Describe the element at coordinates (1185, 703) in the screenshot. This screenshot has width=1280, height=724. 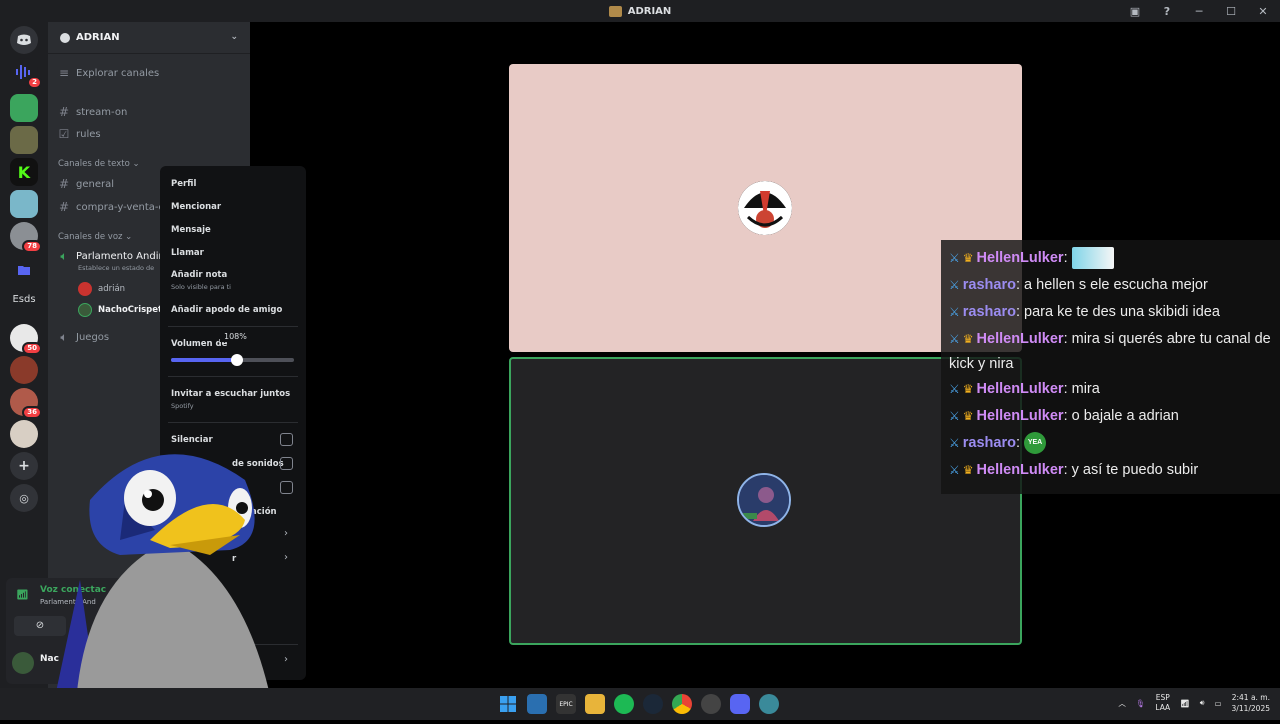
I see `wifi-icon: 📶︎` at that location.